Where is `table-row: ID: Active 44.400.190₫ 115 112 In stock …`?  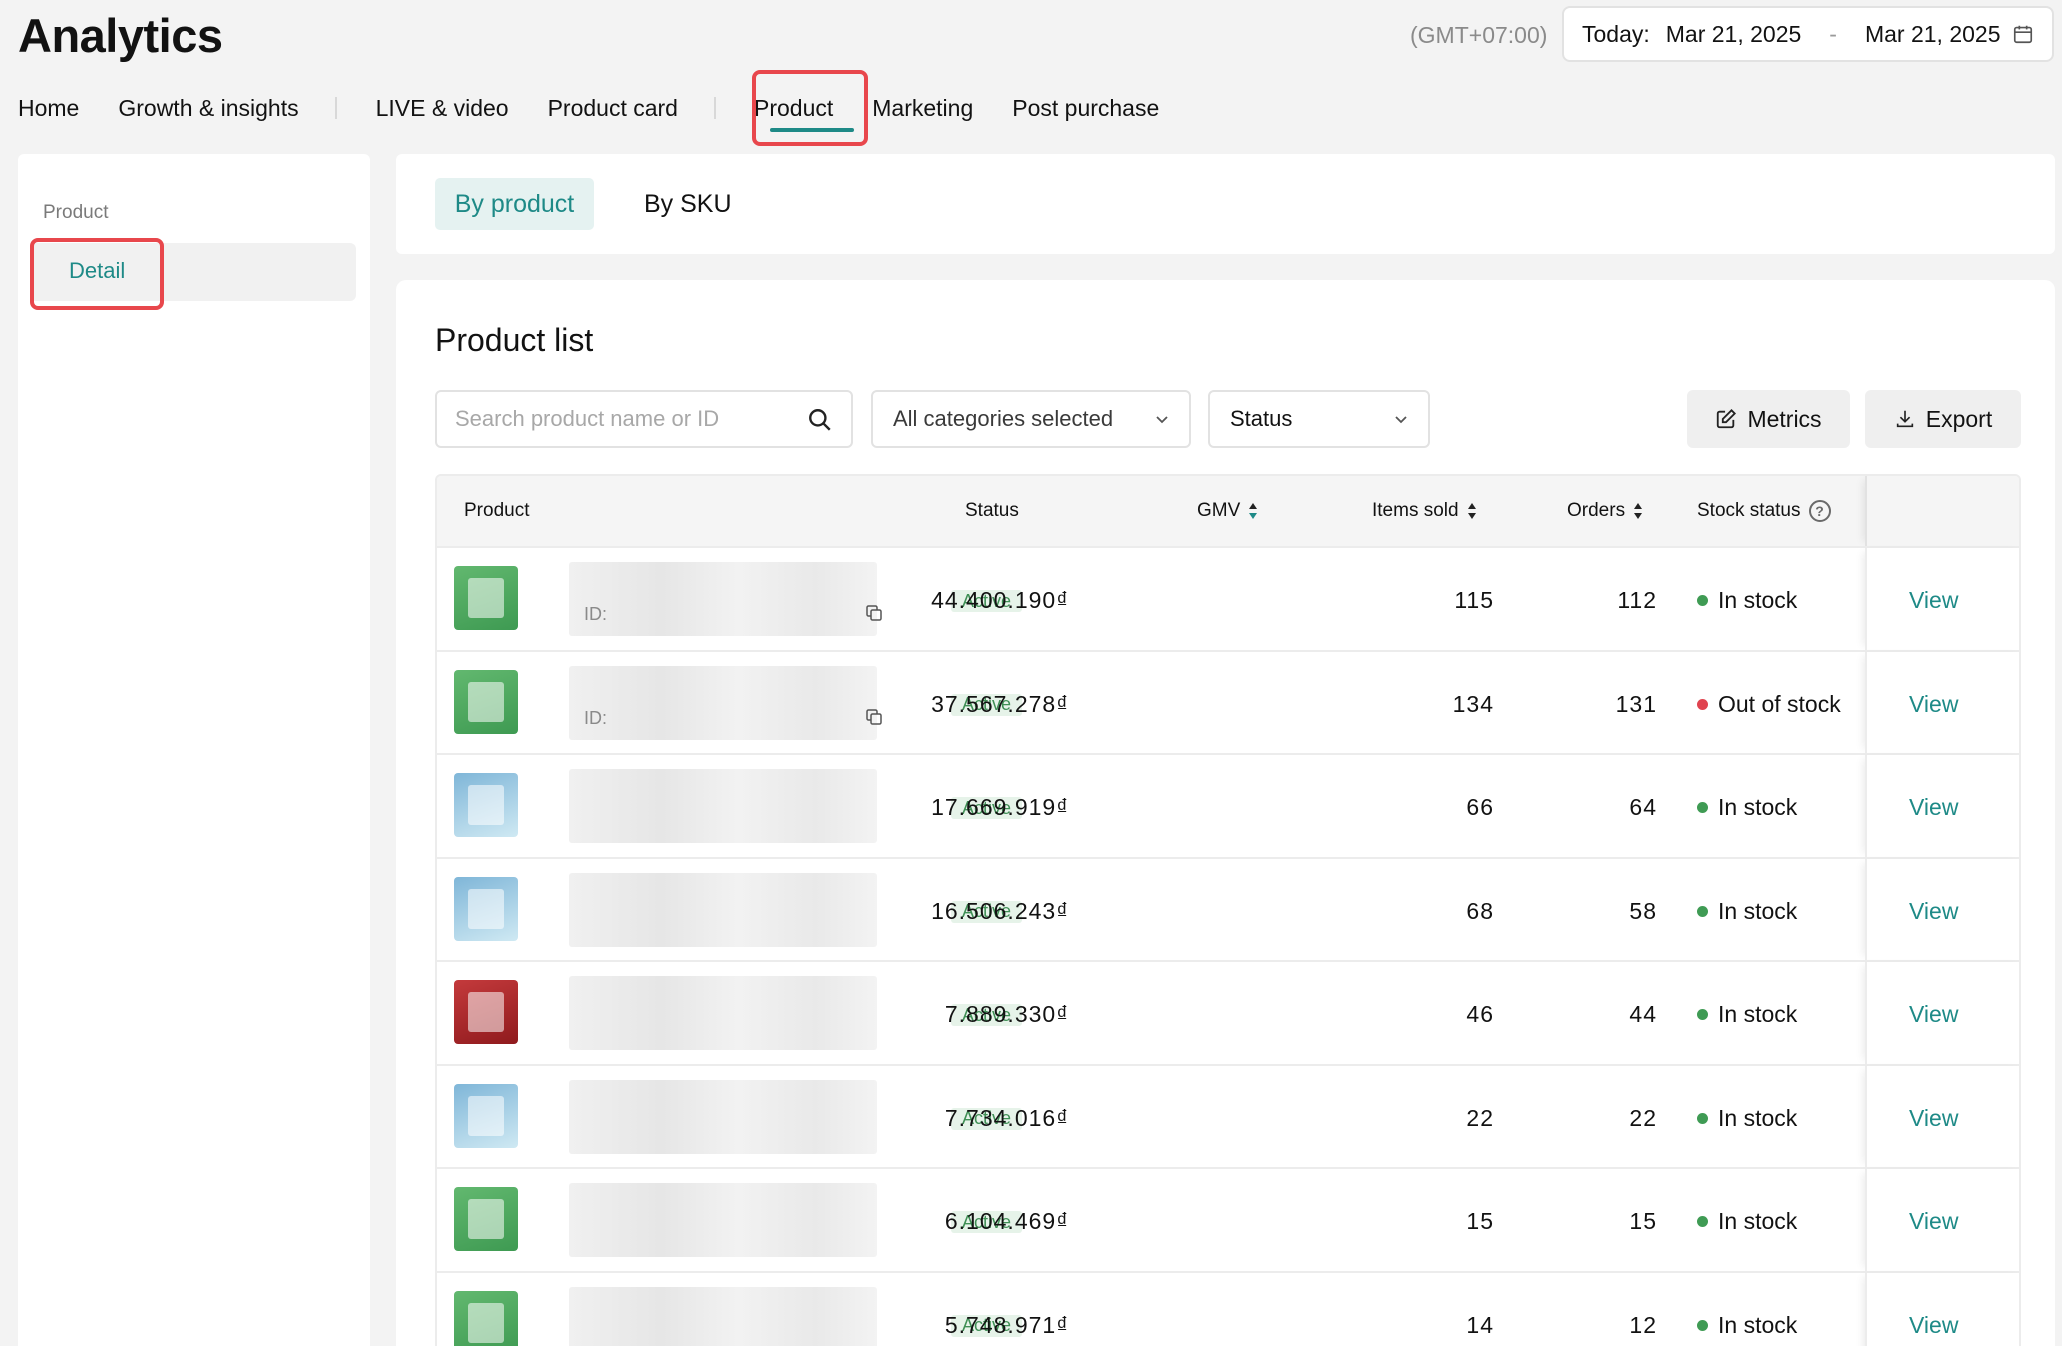
table-row: ID: Active 44.400.190₫ 115 112 In stock … is located at coordinates (1228, 598).